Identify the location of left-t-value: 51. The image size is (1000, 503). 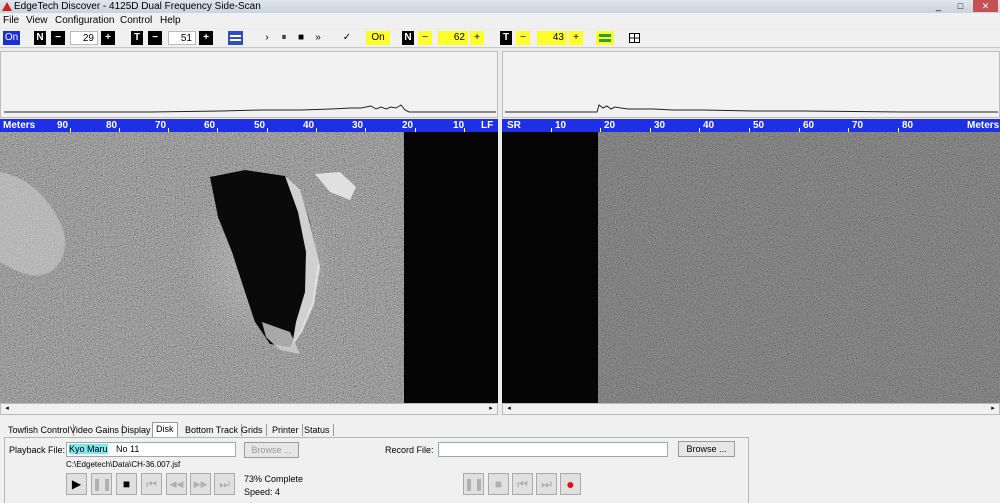
(182, 38).